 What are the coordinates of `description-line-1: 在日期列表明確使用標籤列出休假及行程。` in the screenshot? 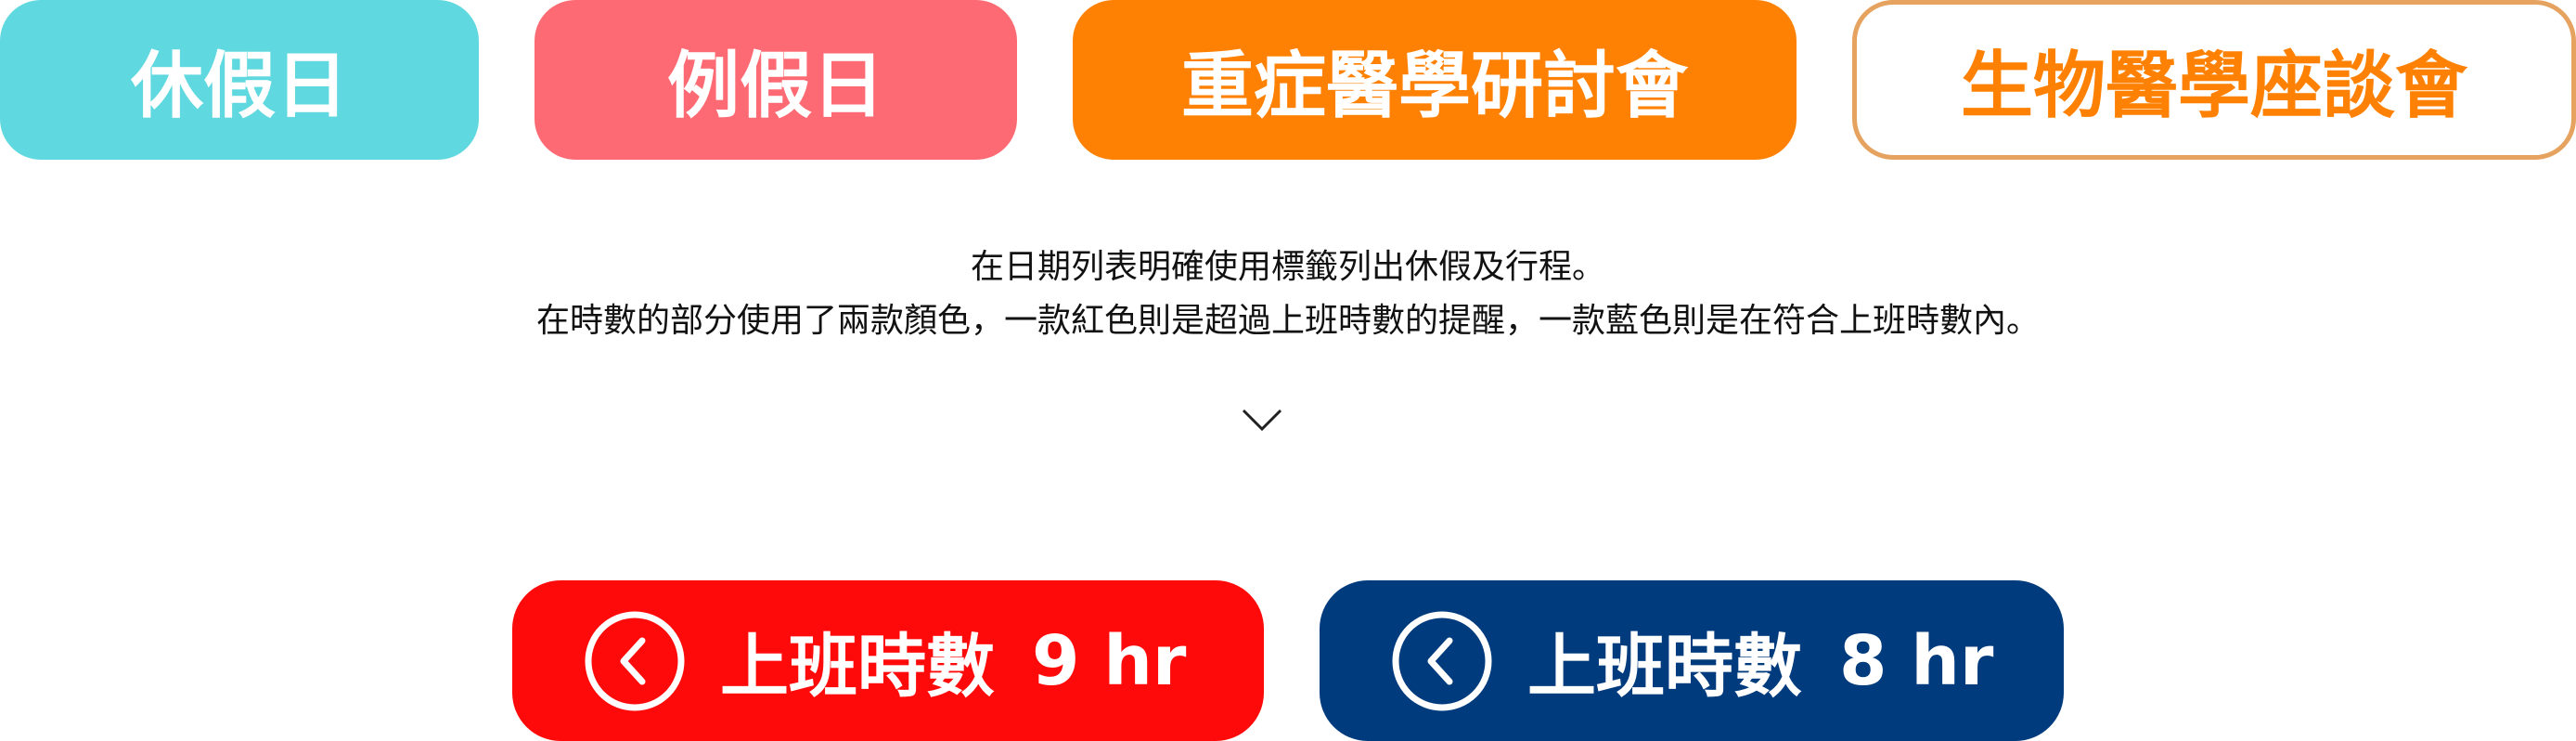 It's located at (1288, 267).